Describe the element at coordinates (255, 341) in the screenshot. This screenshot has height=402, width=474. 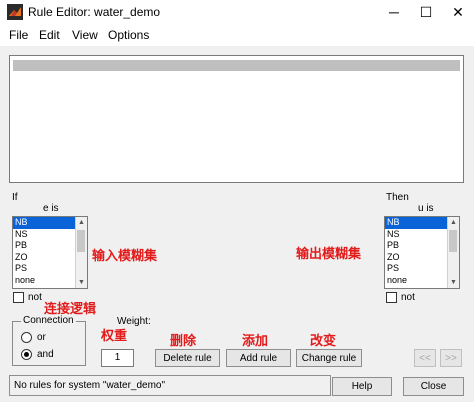
I see `annotation-add: 添加` at that location.